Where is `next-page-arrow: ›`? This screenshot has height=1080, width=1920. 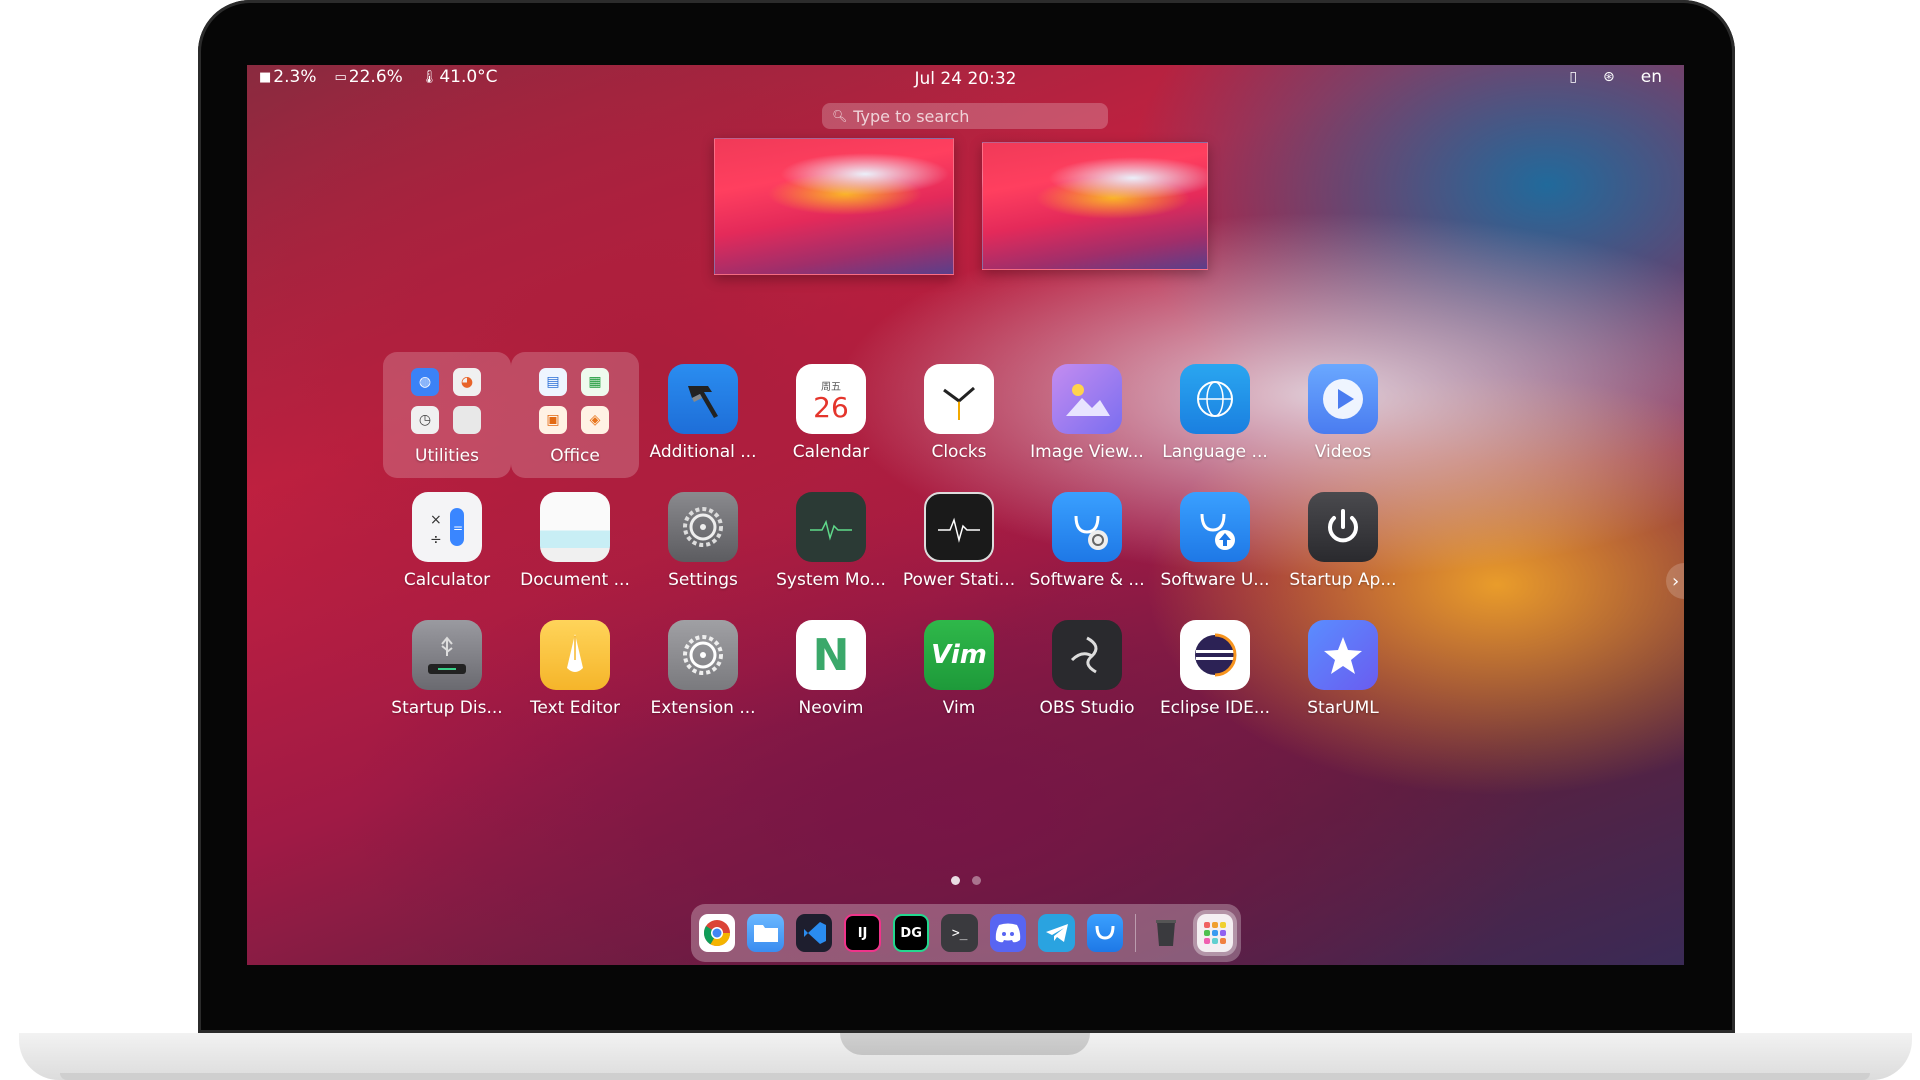
next-page-arrow: › is located at coordinates (1675, 581).